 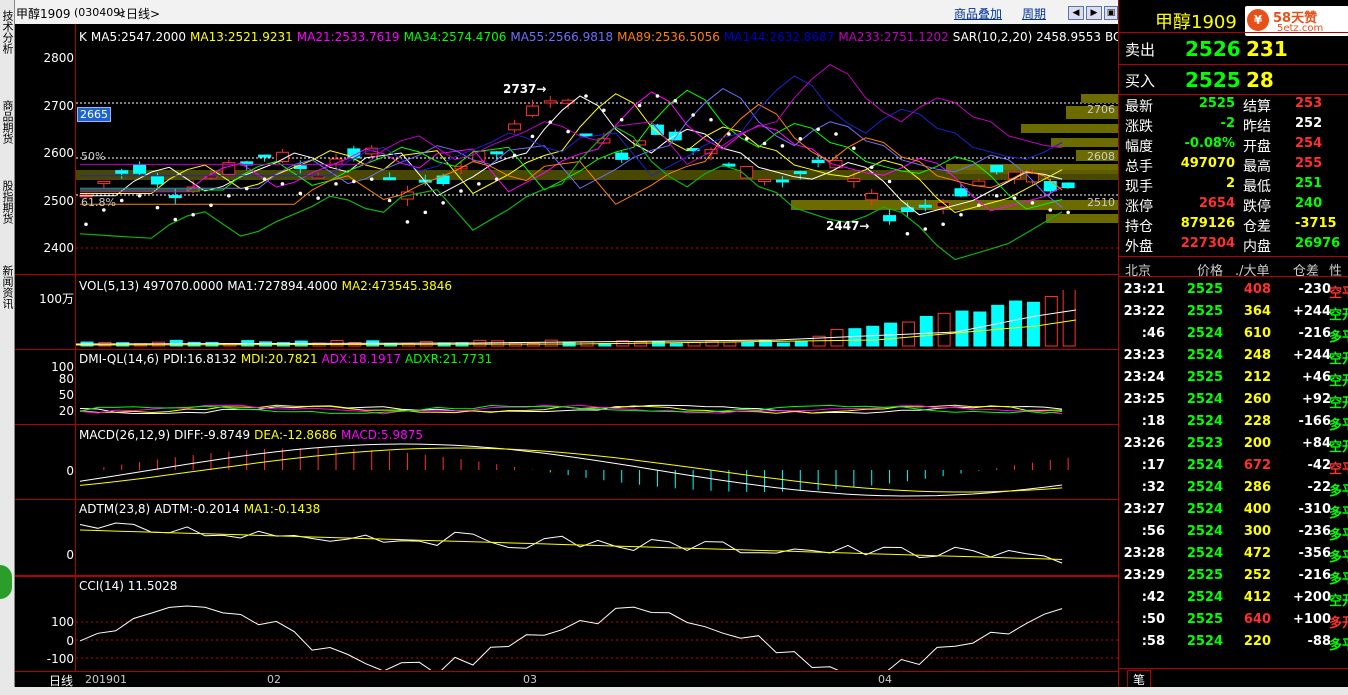 What do you see at coordinates (1207, 223) in the screenshot?
I see `quote-value: 879126` at bounding box center [1207, 223].